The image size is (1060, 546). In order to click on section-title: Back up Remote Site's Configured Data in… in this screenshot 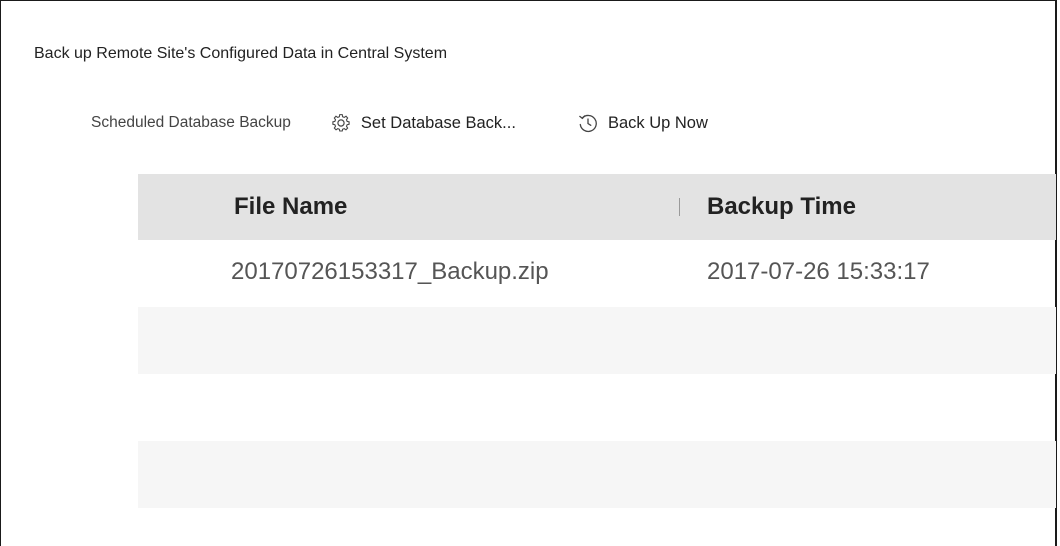, I will do `click(241, 53)`.